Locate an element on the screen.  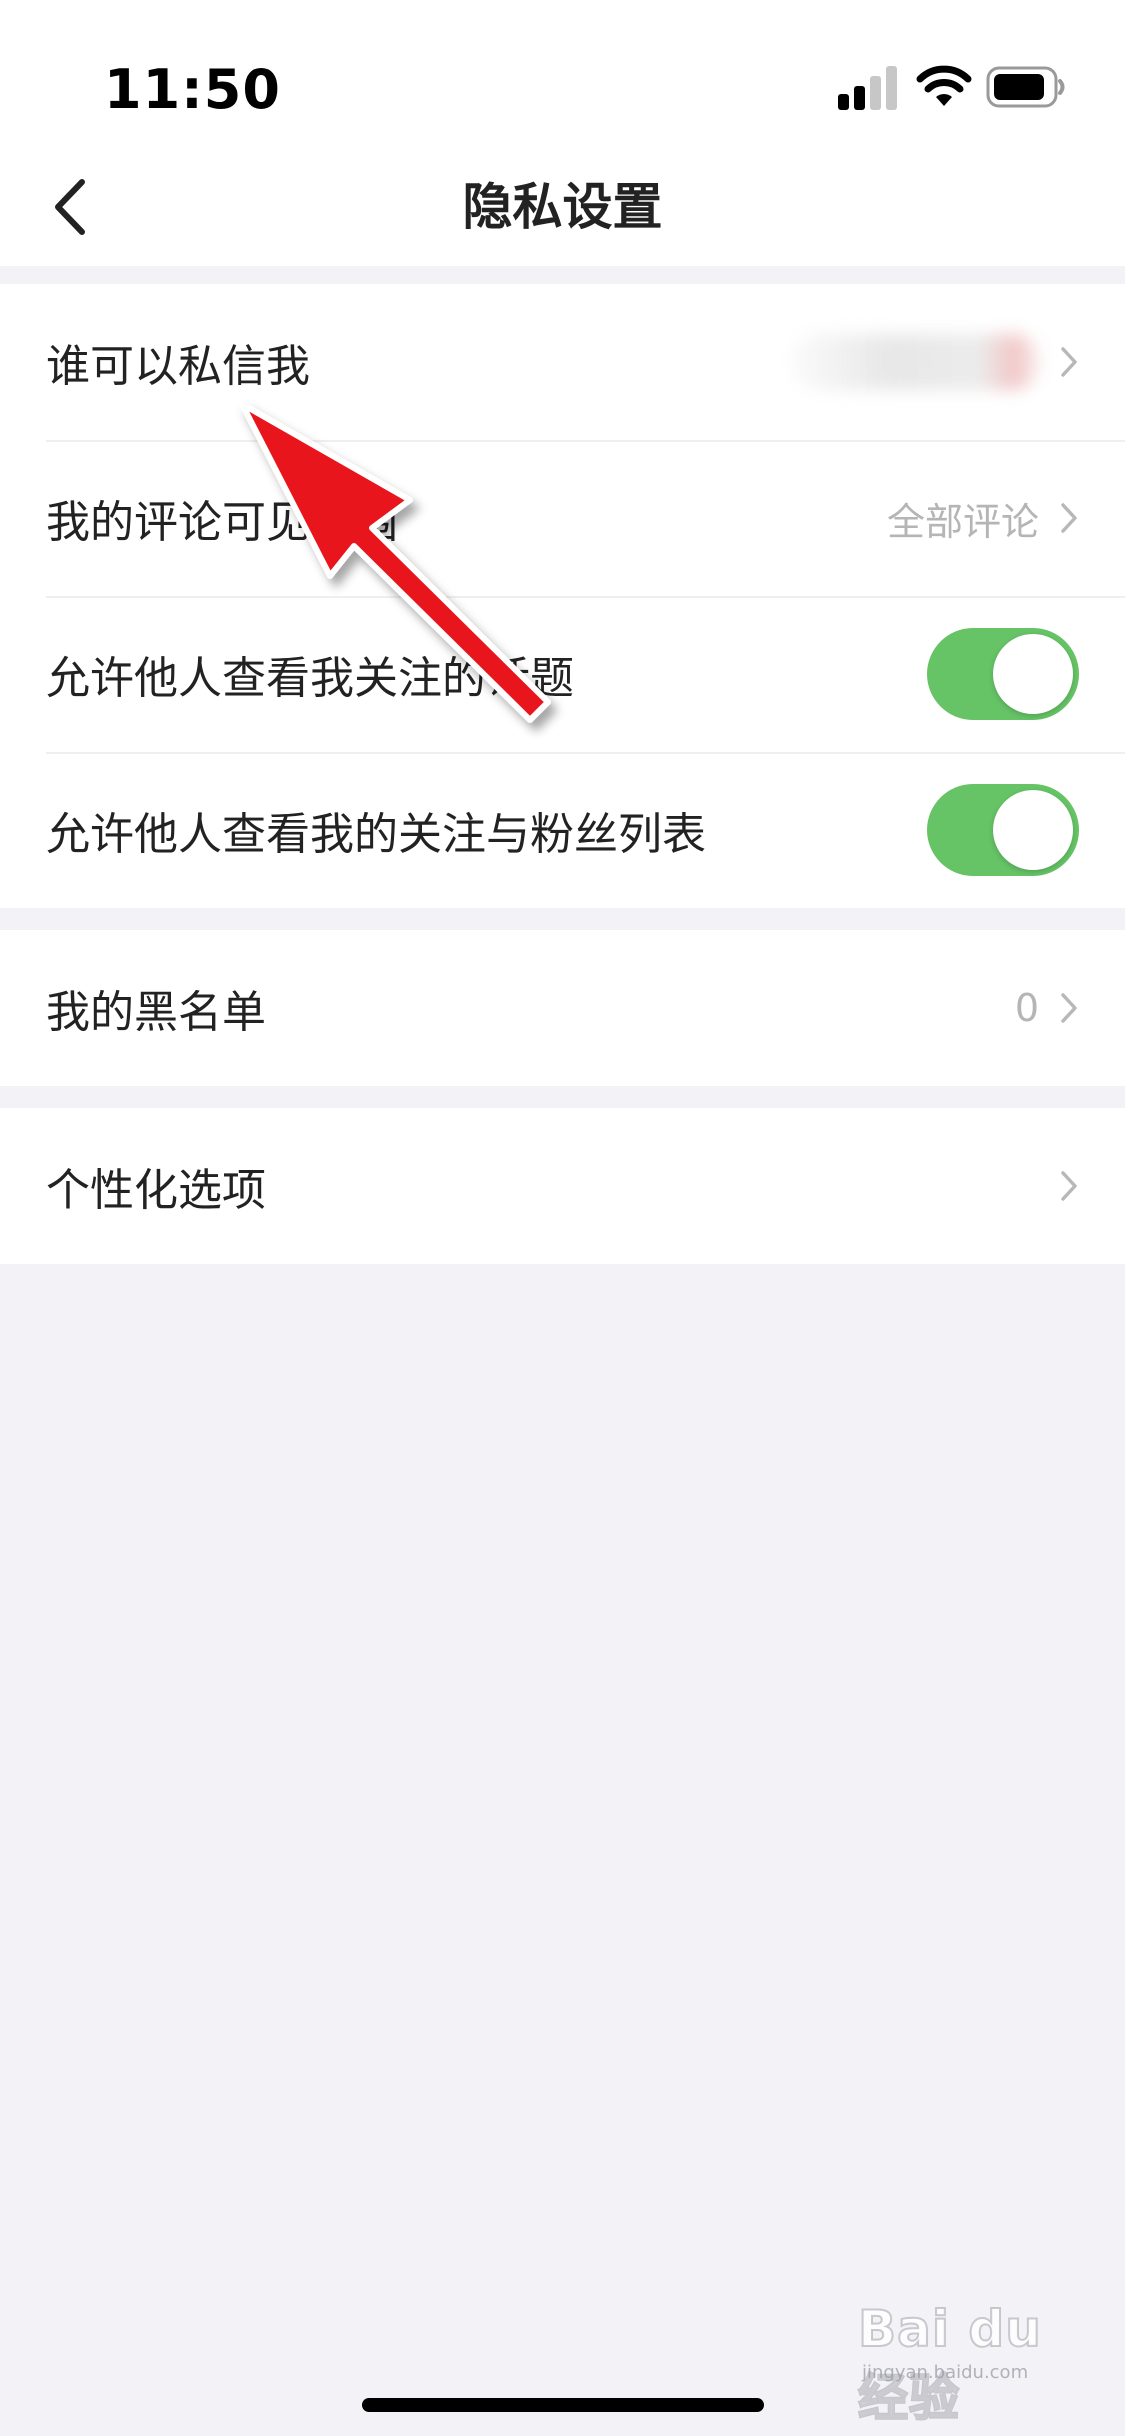
page-title: 隐私设置 is located at coordinates (562, 207).